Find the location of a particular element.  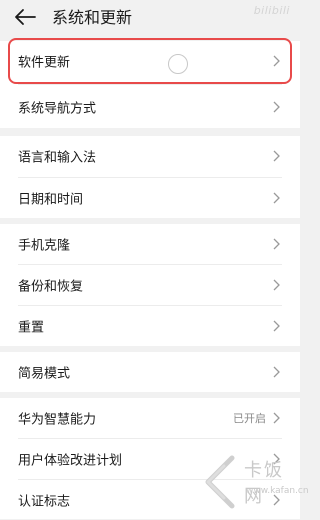

list-item-language: 语言和输入法 is located at coordinates (150, 156).